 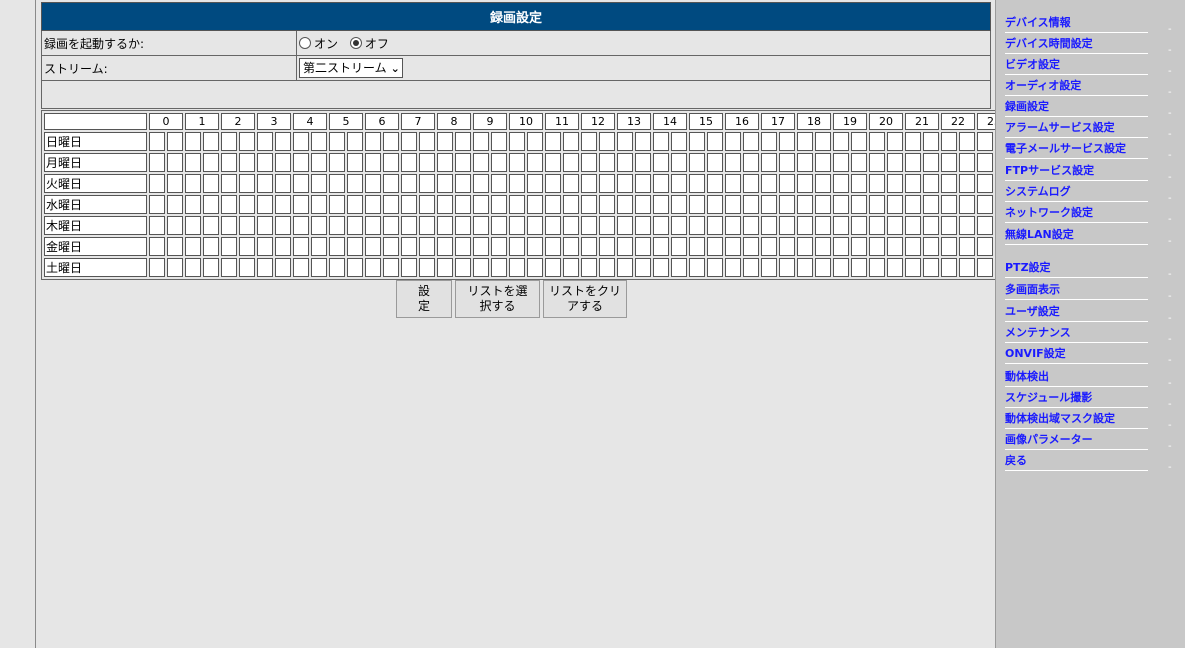 What do you see at coordinates (958, 121) in the screenshot?
I see `hour-header: 22` at bounding box center [958, 121].